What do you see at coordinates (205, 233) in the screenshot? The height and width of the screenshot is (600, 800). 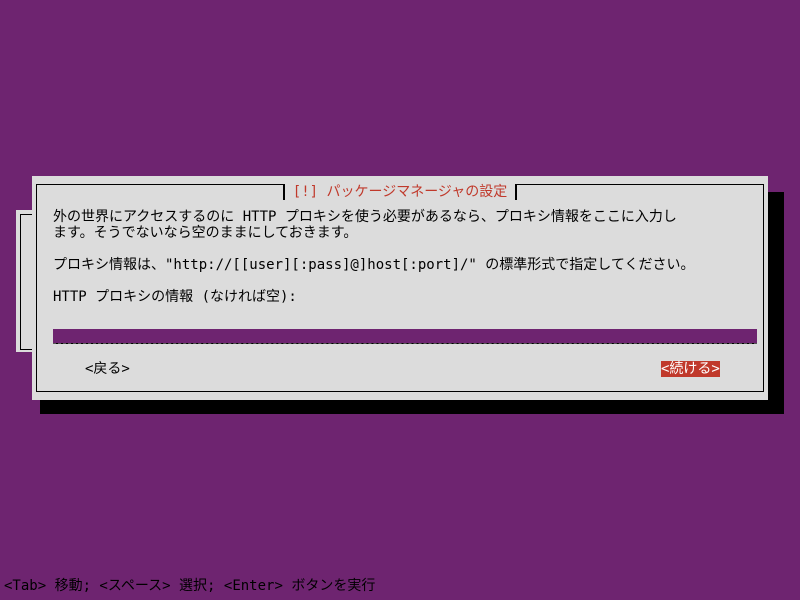 I see `description-line-2: ます。そうでないなら空のままにしておきます。` at bounding box center [205, 233].